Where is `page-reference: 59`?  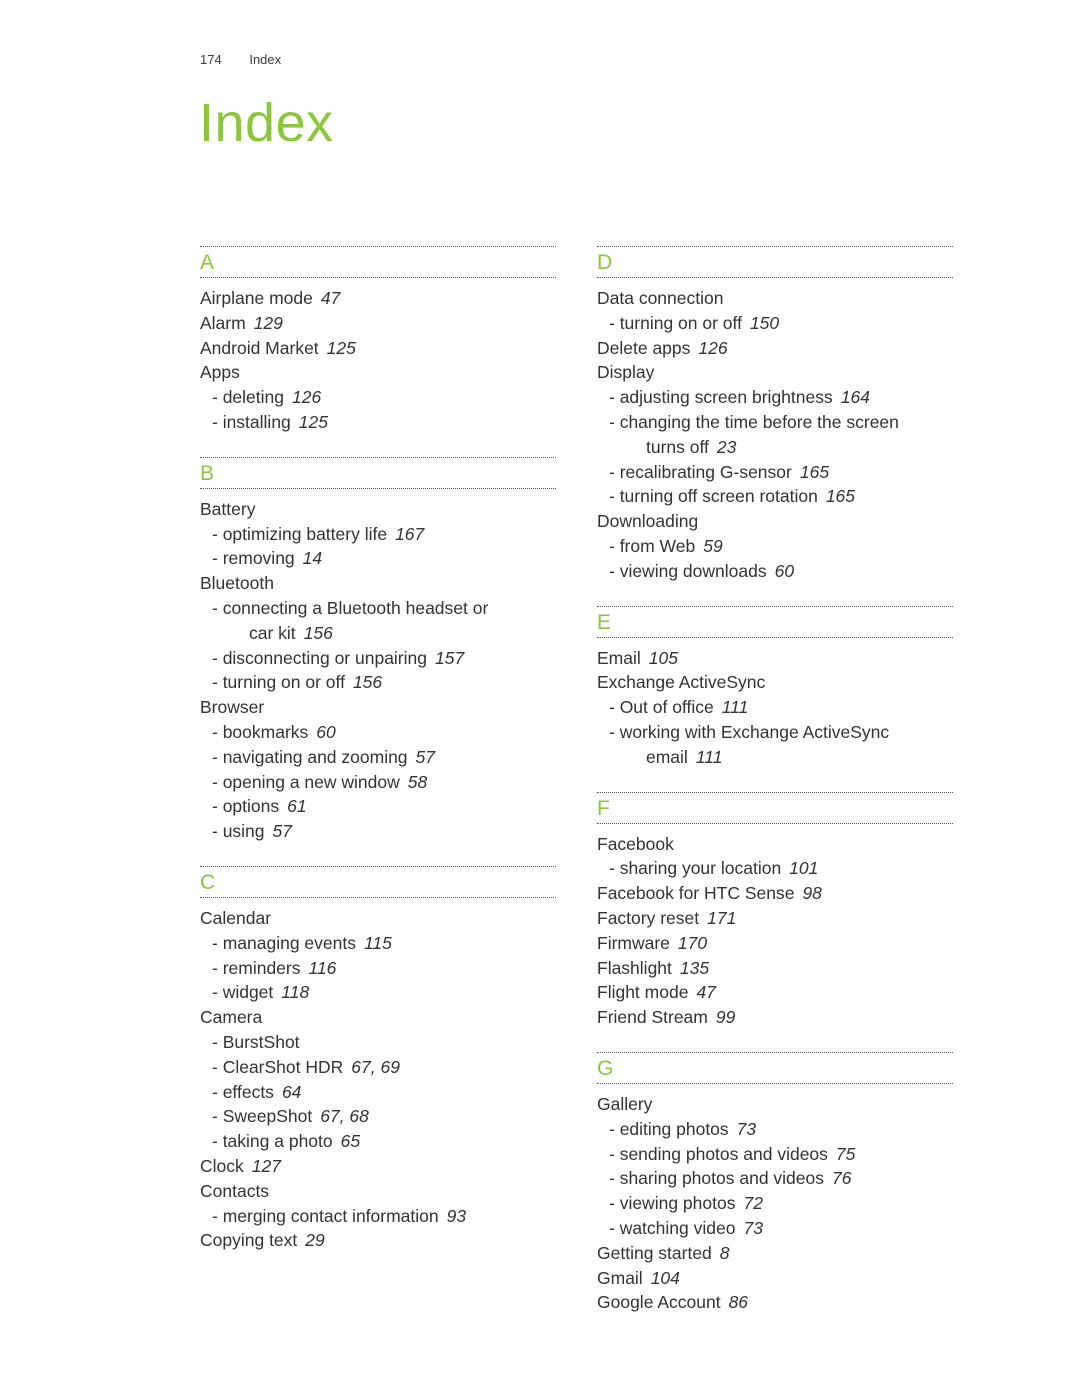 page-reference: 59 is located at coordinates (712, 546).